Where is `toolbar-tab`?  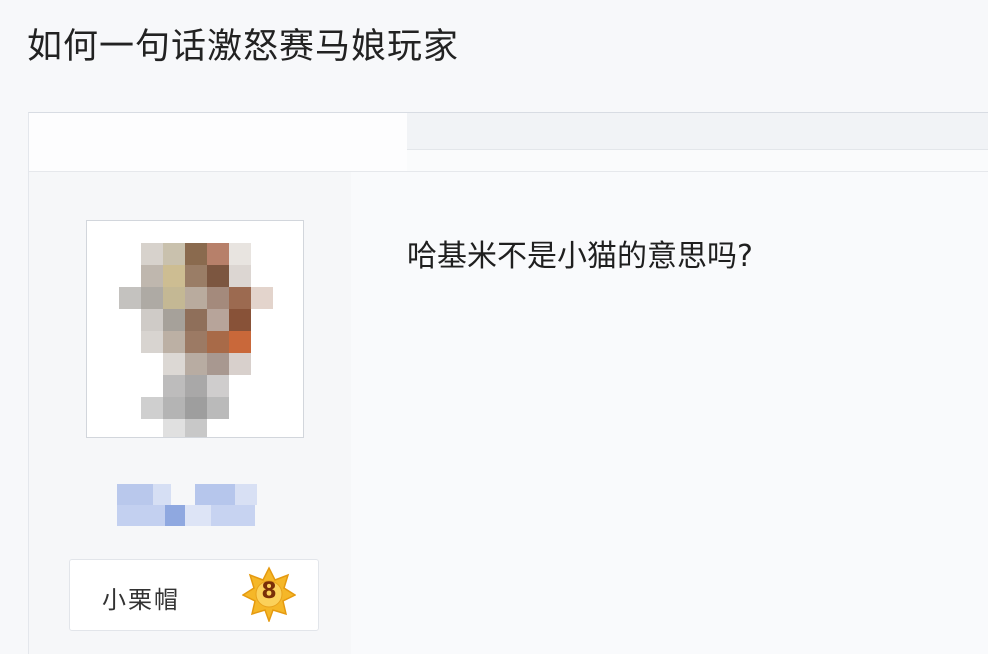 toolbar-tab is located at coordinates (218, 142).